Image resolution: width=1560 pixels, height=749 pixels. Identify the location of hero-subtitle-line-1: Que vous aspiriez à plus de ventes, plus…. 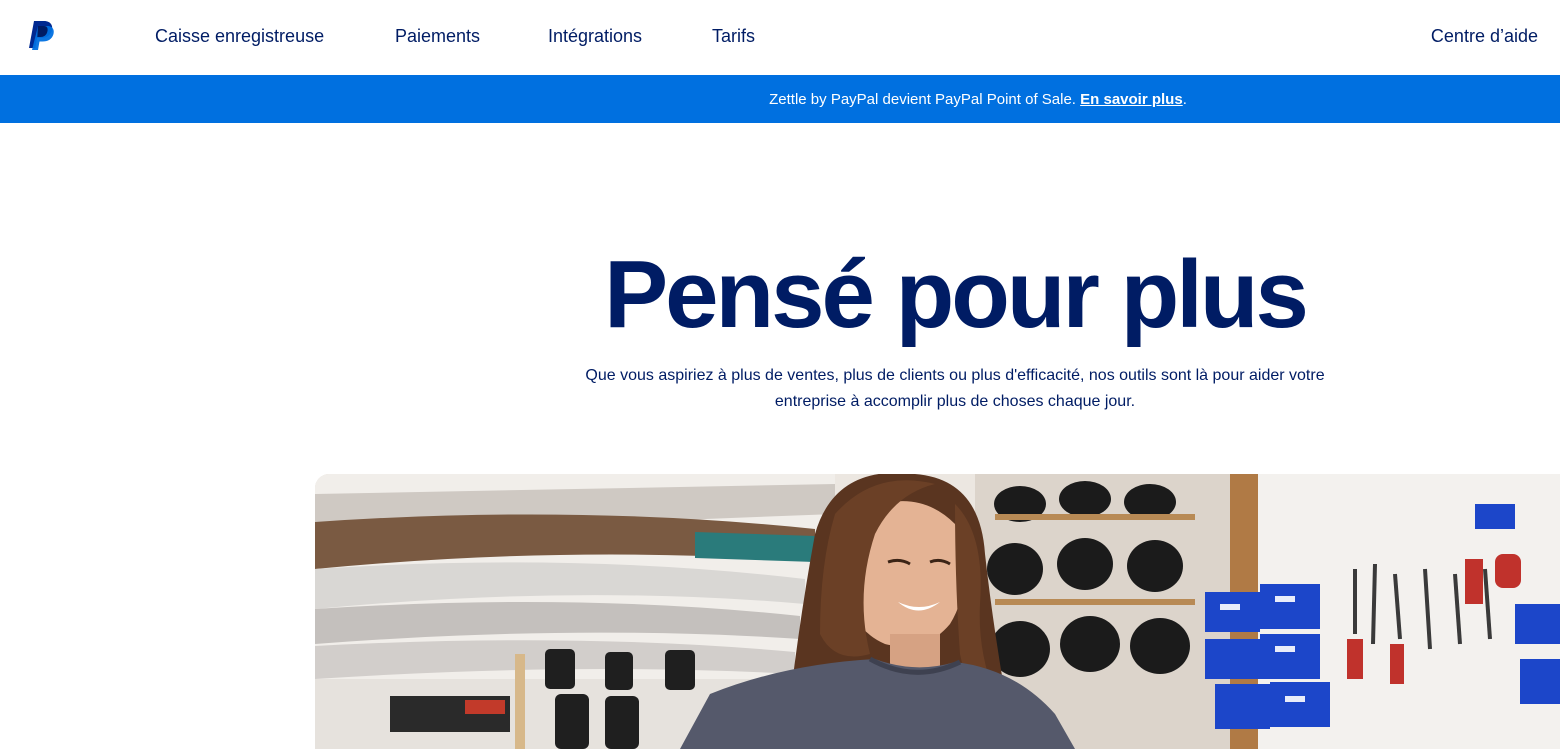
(955, 375).